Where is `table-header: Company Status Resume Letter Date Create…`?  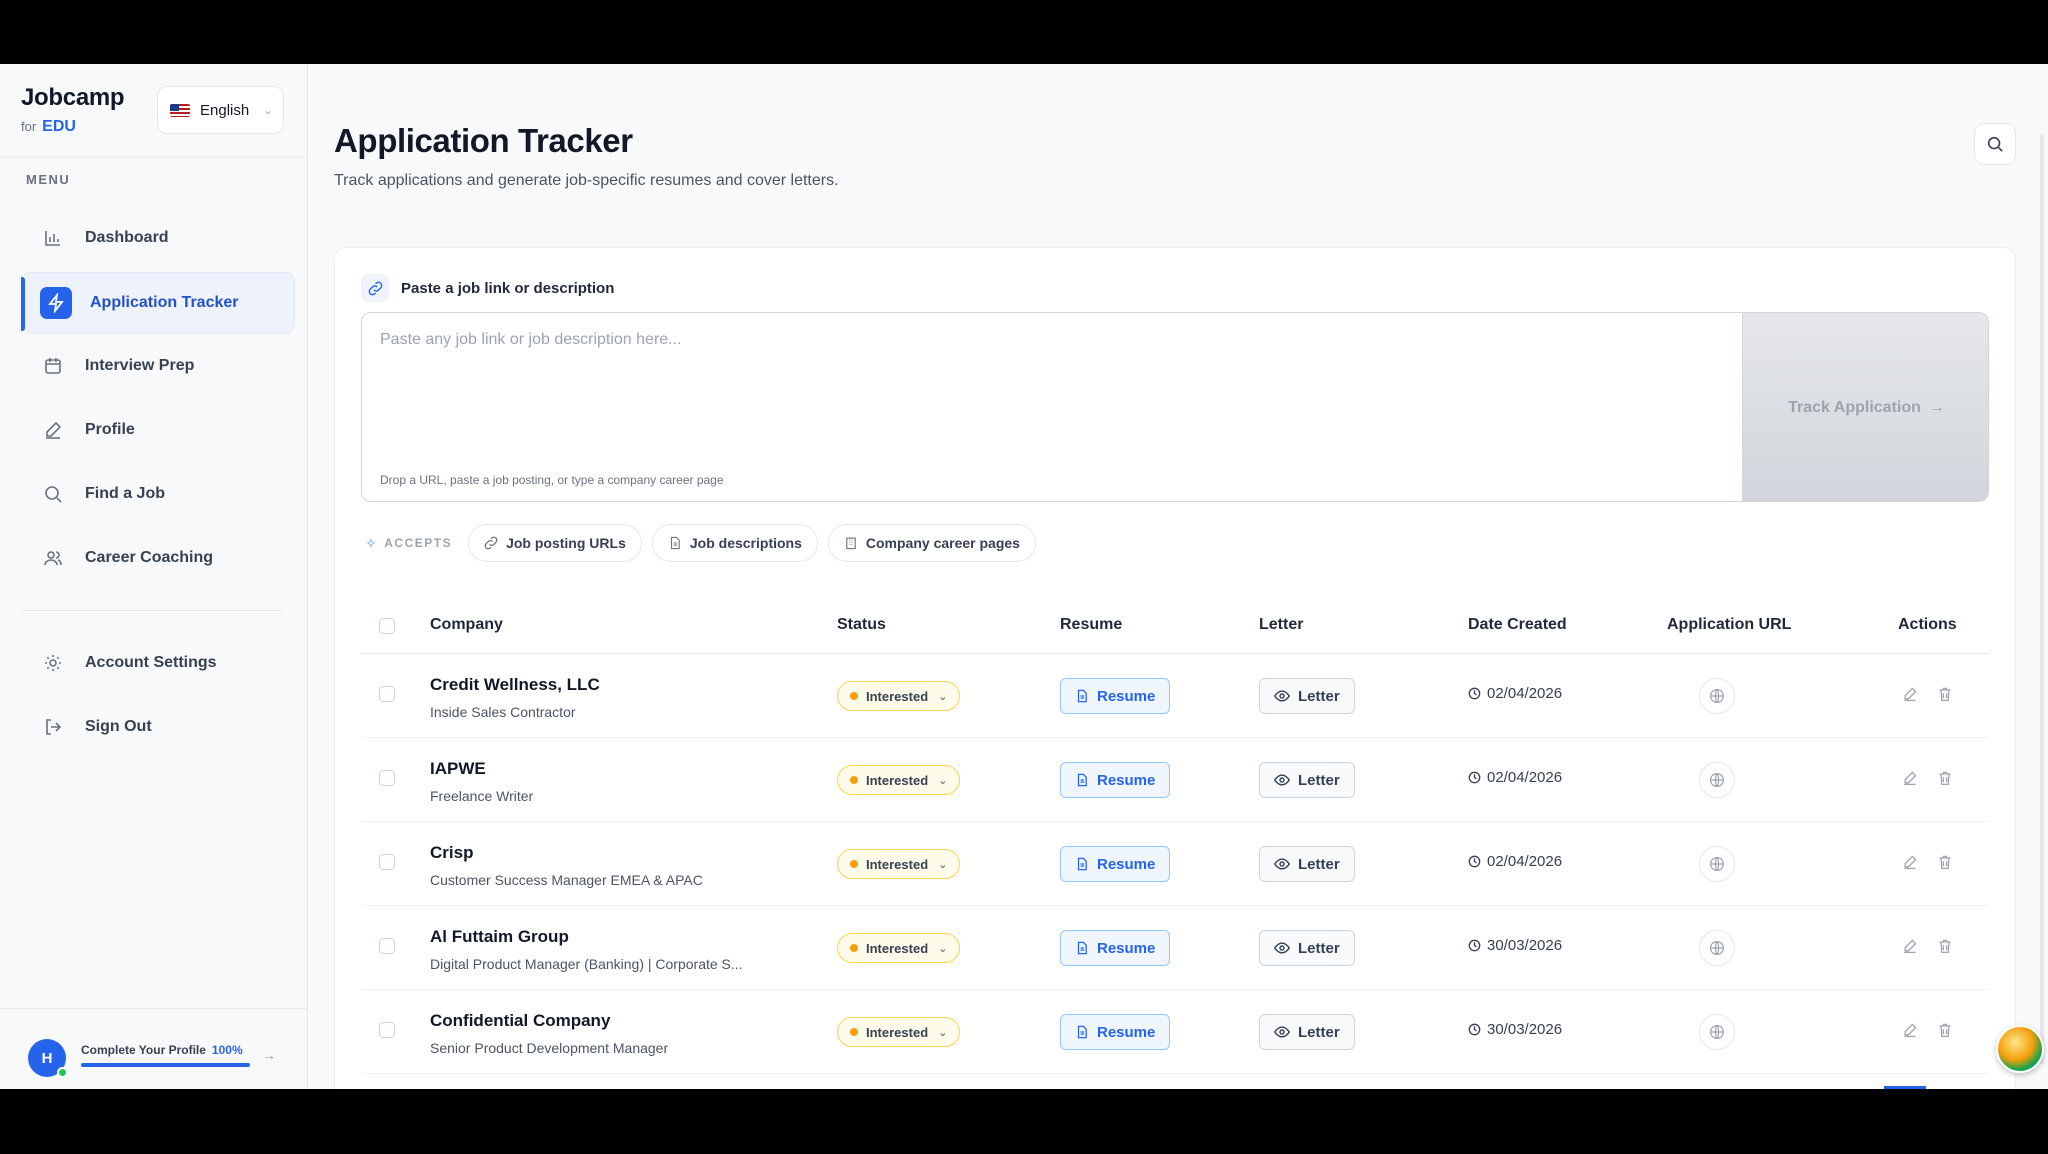
table-header: Company Status Resume Letter Date Create… is located at coordinates (1175, 625).